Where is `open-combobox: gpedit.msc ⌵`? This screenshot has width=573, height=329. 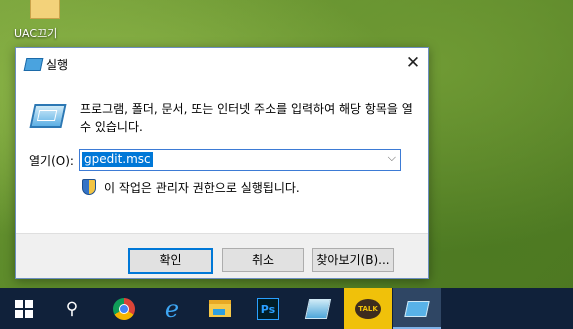
open-combobox: gpedit.msc ⌵ is located at coordinates (240, 160).